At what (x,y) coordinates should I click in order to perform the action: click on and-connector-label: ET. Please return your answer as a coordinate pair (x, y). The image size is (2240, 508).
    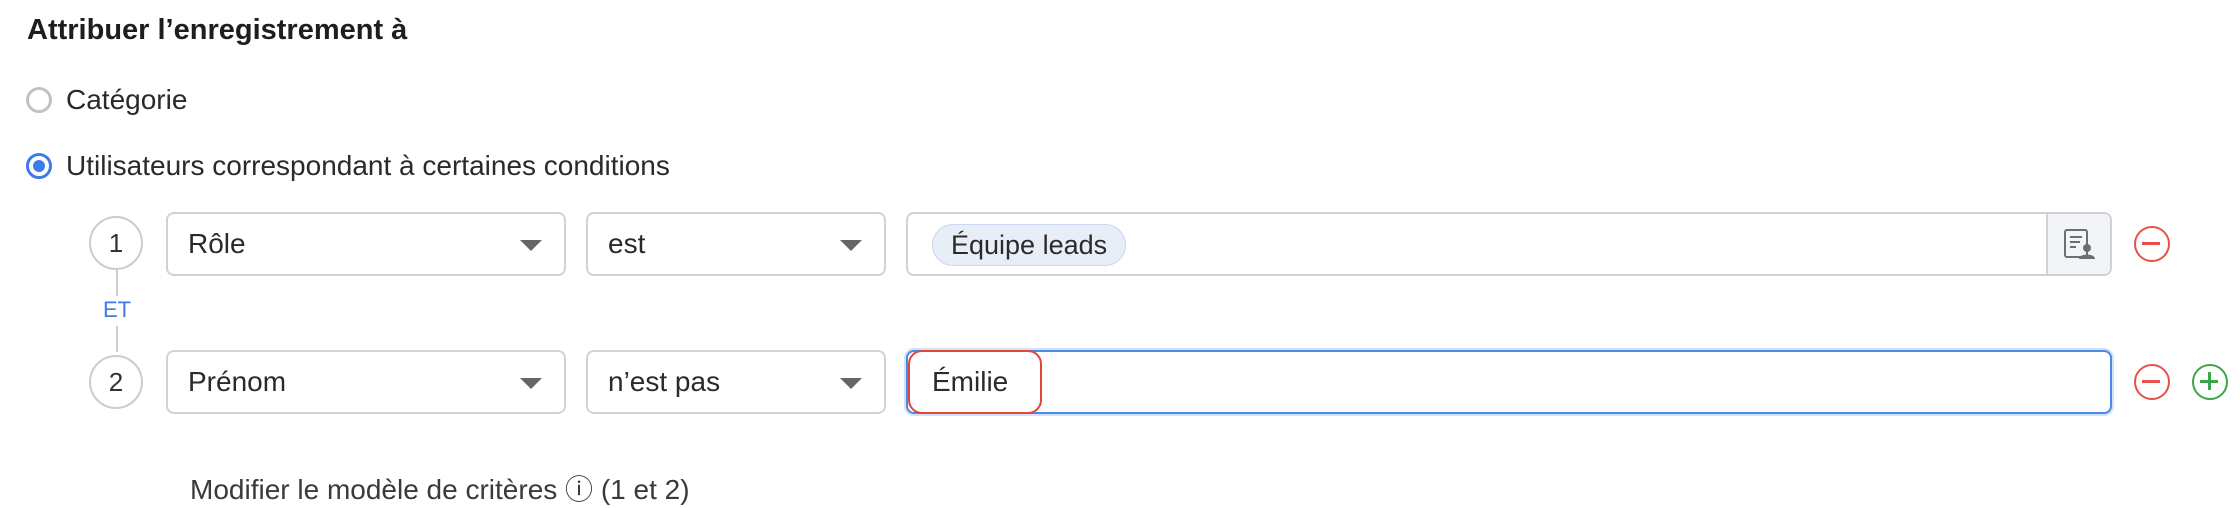
    Looking at the image, I should click on (117, 309).